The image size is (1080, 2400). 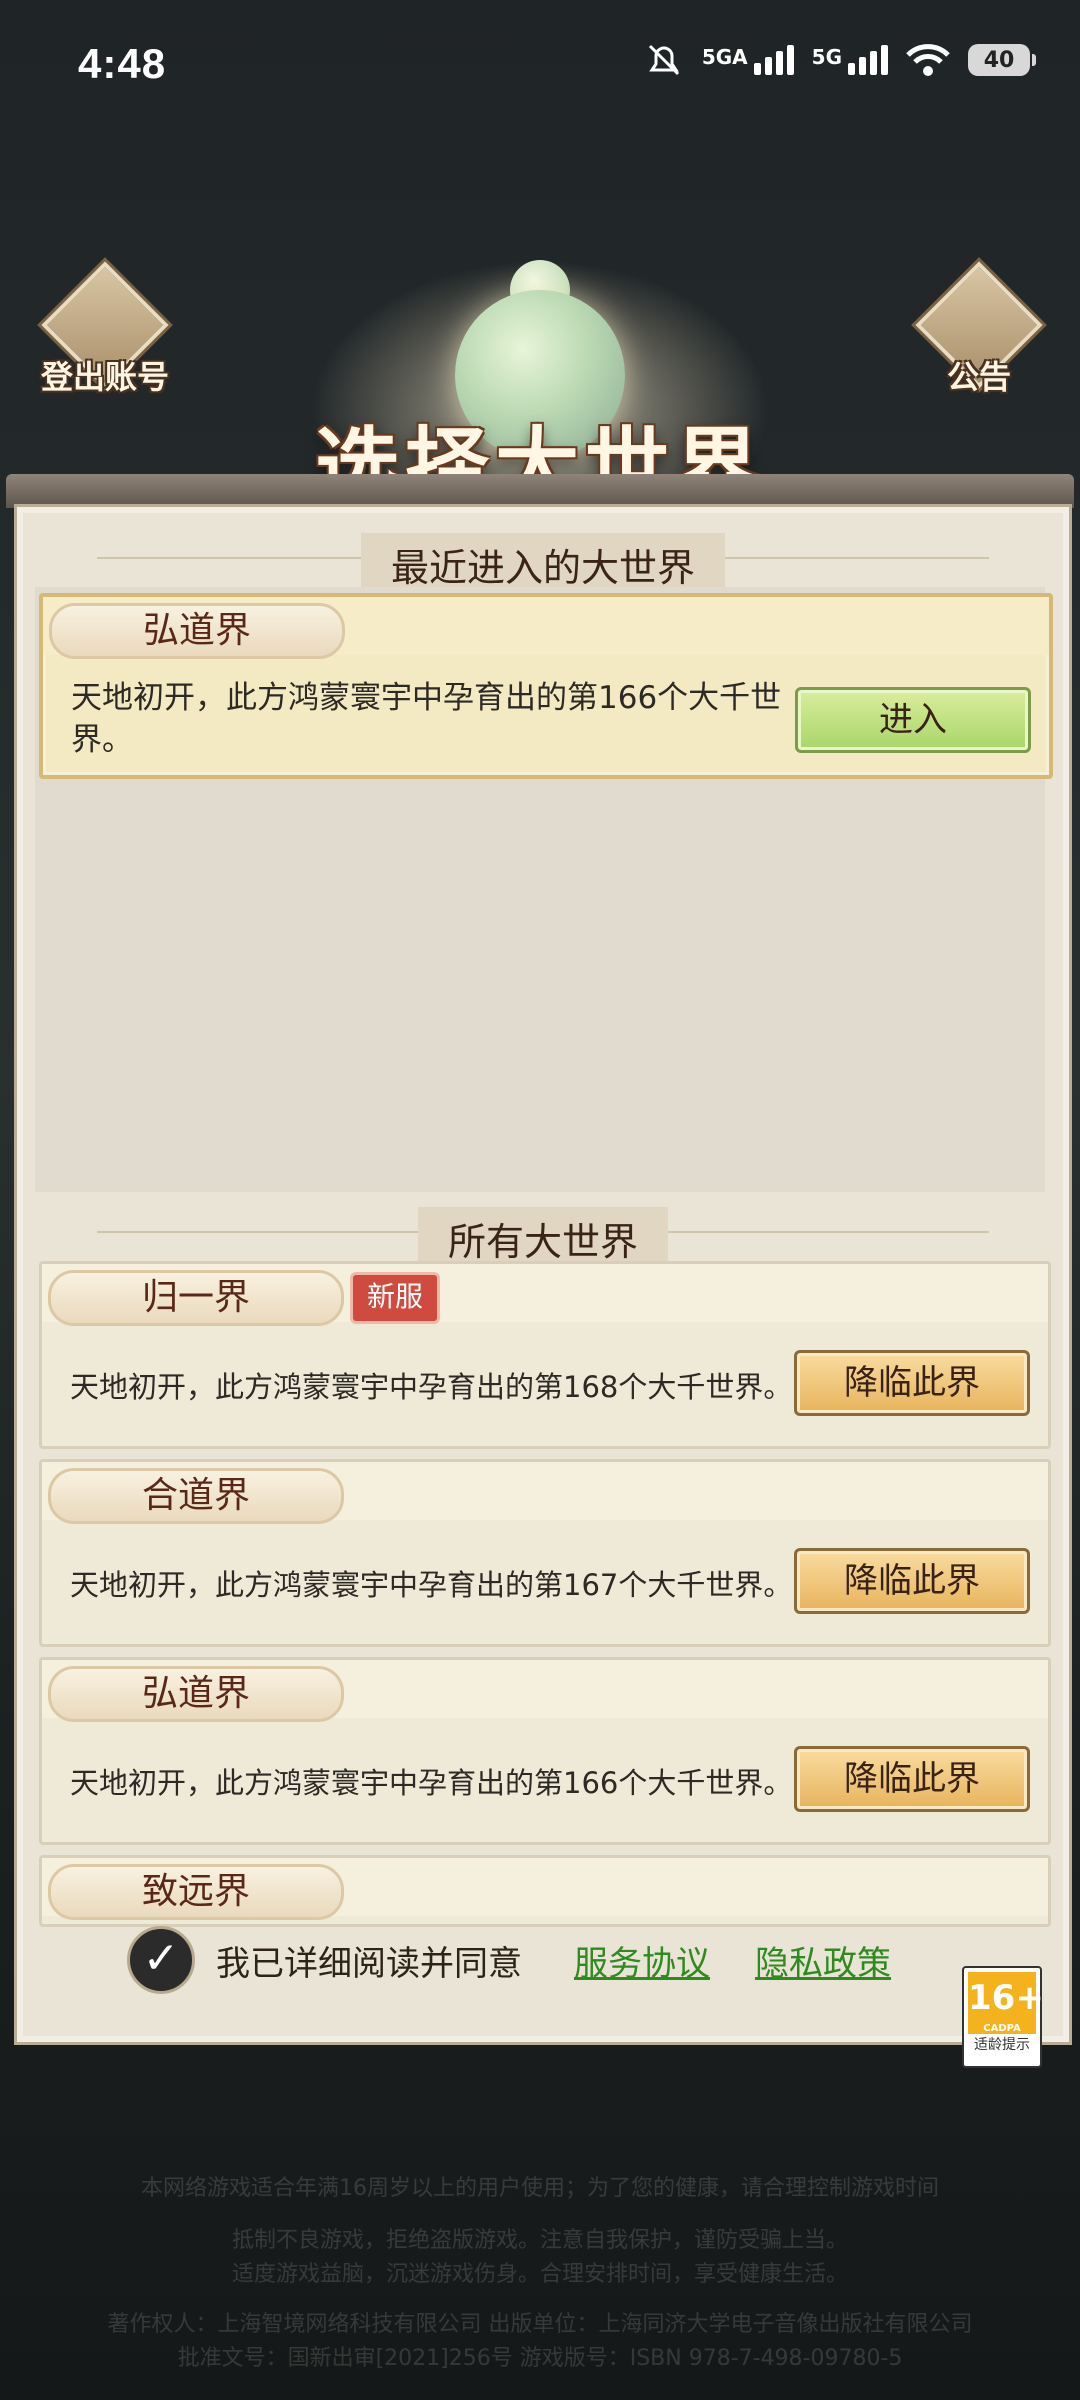 I want to click on world-name: 致远界, so click(x=196, y=1892).